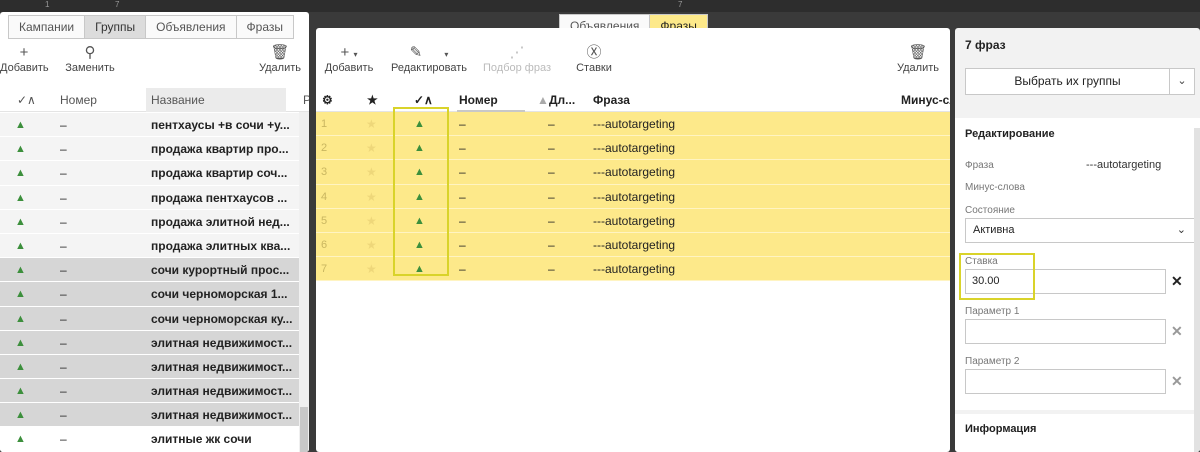 This screenshot has height=452, width=1200. What do you see at coordinates (1065, 381) in the screenshot?
I see `param2-input` at bounding box center [1065, 381].